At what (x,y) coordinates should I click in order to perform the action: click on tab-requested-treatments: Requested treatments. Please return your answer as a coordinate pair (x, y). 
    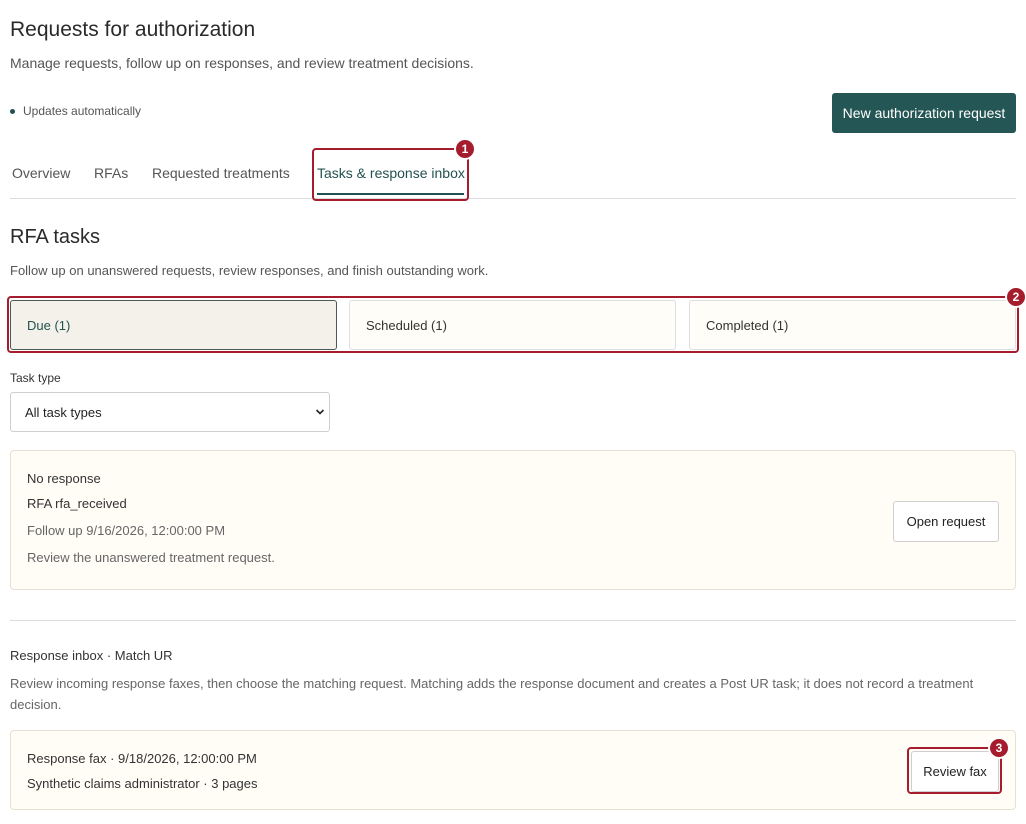
    Looking at the image, I should click on (221, 173).